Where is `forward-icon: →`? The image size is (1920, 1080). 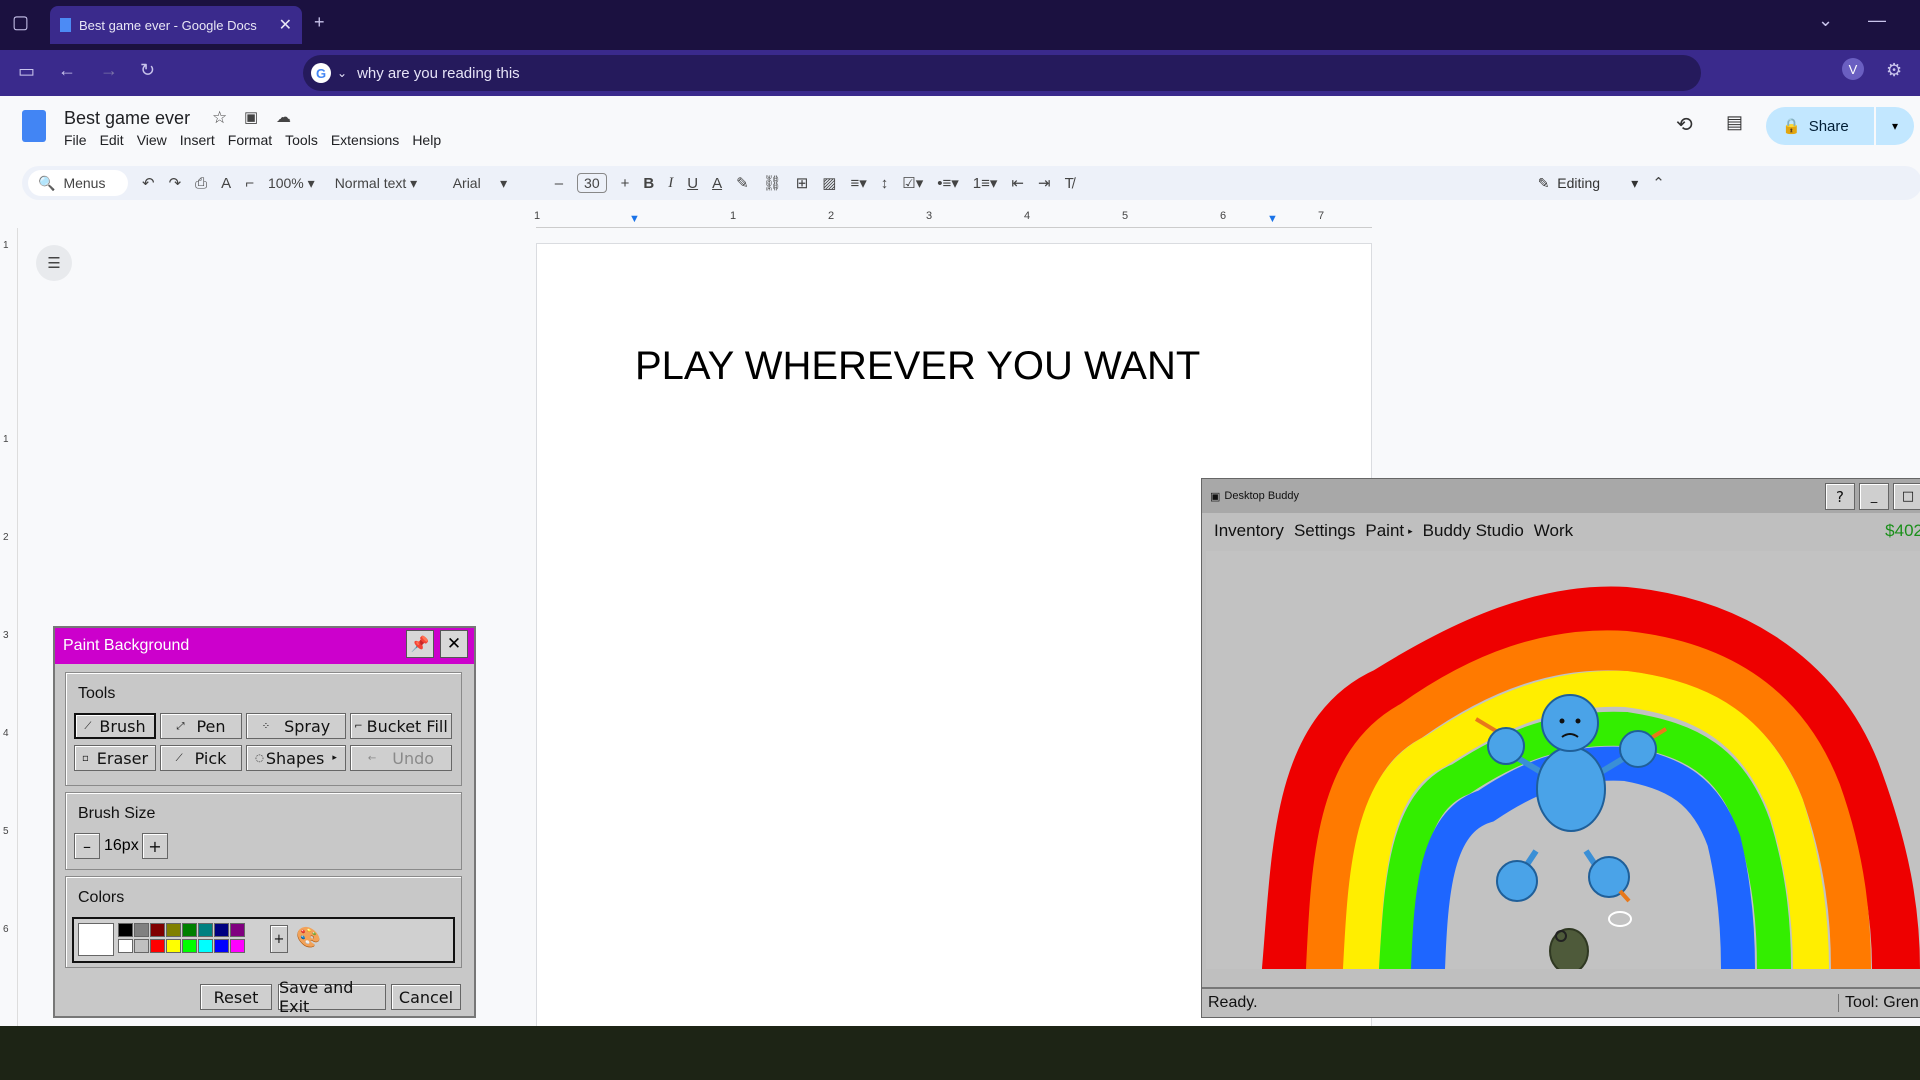
forward-icon: → is located at coordinates (109, 70).